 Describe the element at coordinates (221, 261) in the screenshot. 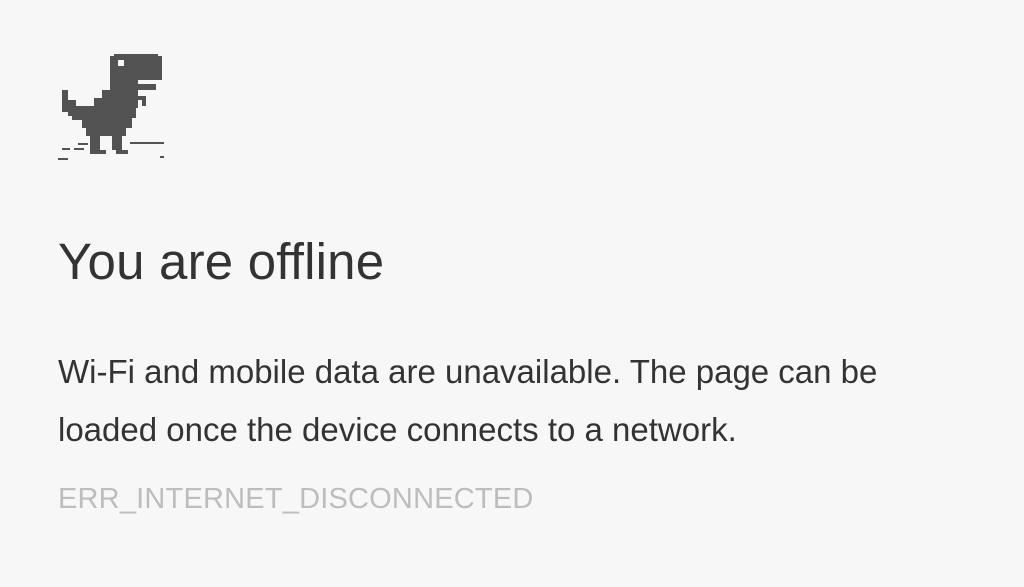

I see `page-title: You are offline` at that location.